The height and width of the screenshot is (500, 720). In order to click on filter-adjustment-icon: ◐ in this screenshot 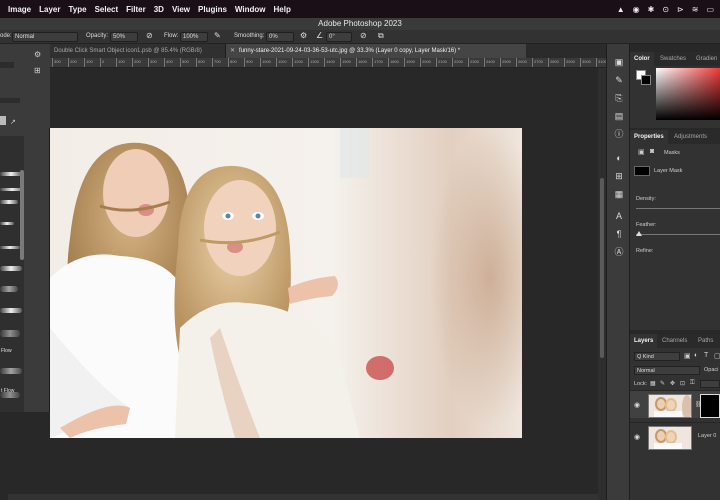, I will do `click(696, 355)`.